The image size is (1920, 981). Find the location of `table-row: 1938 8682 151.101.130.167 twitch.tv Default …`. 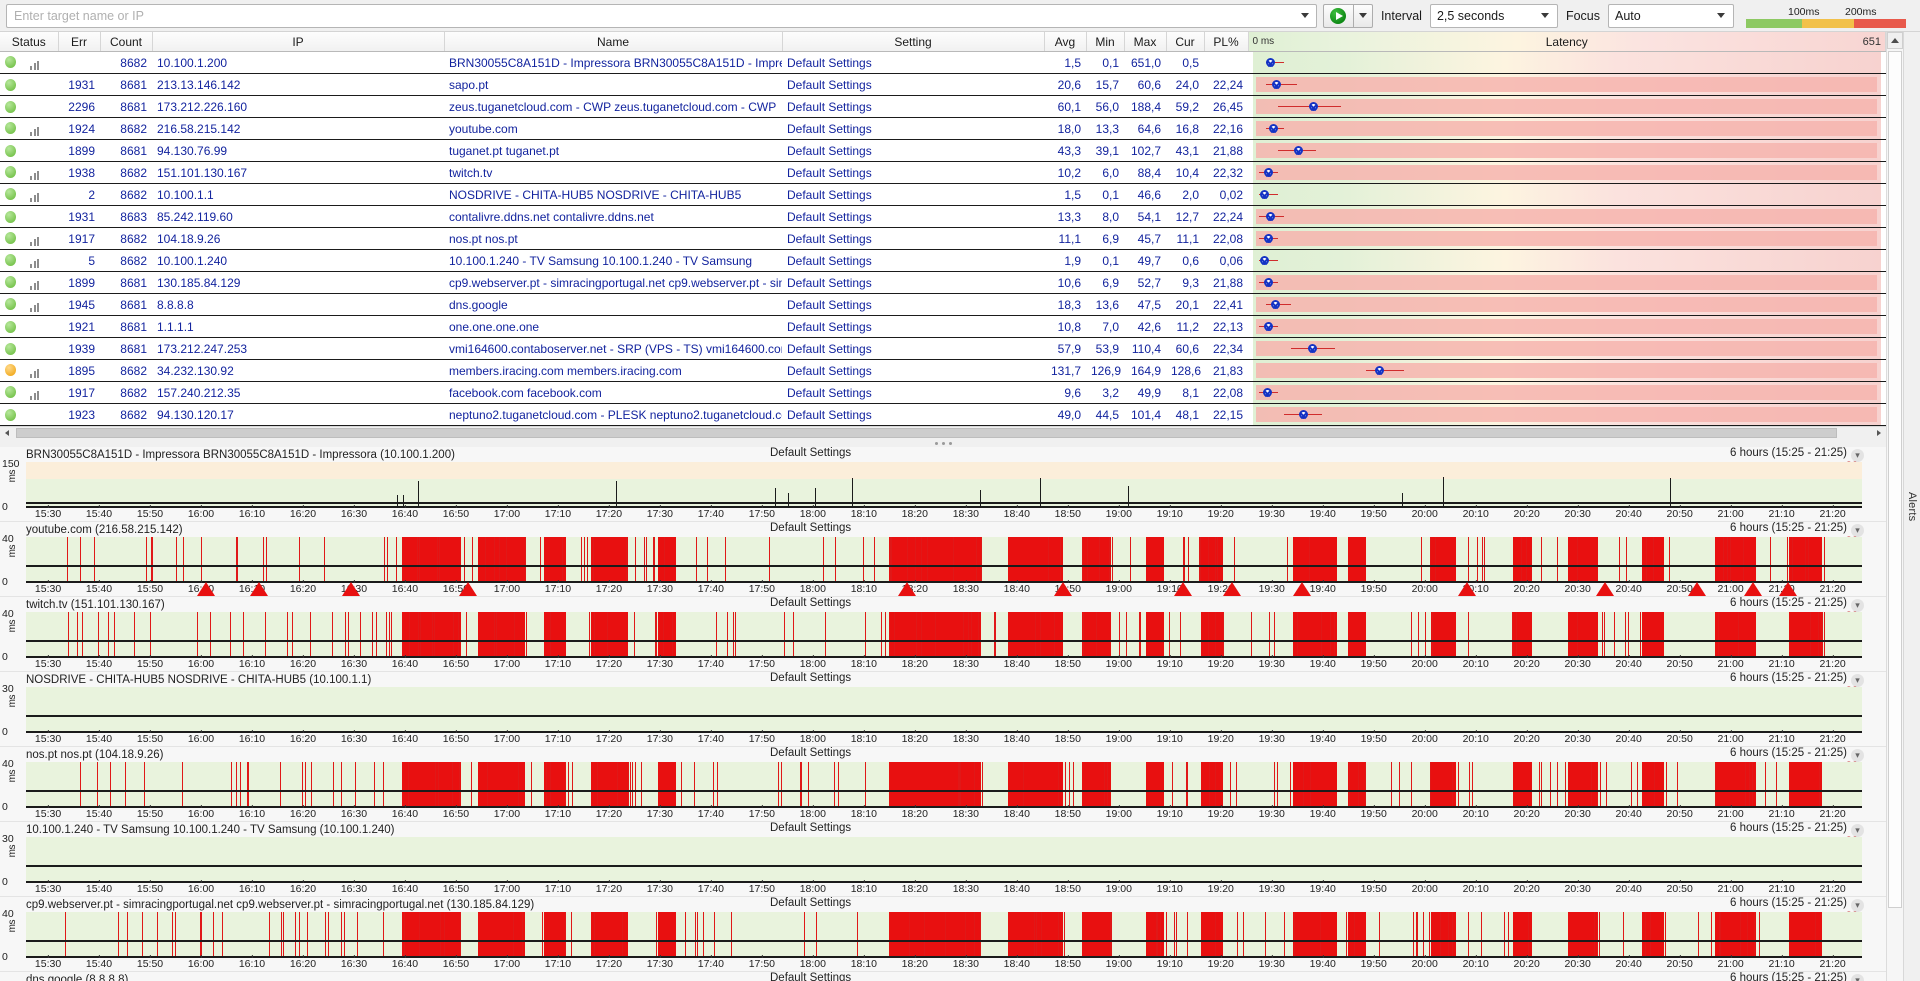

table-row: 1938 8682 151.101.130.167 twitch.tv Default … is located at coordinates (943, 172).